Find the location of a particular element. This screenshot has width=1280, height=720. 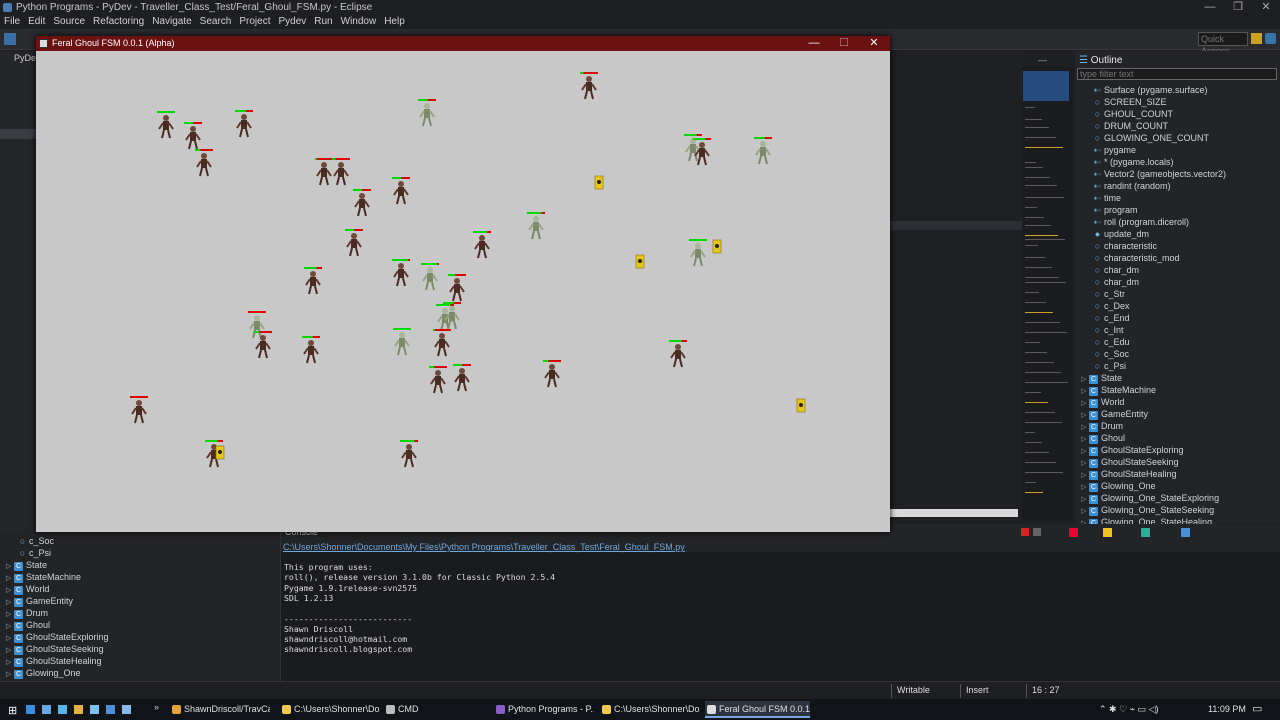

open-console-icon is located at coordinates (1185, 532).